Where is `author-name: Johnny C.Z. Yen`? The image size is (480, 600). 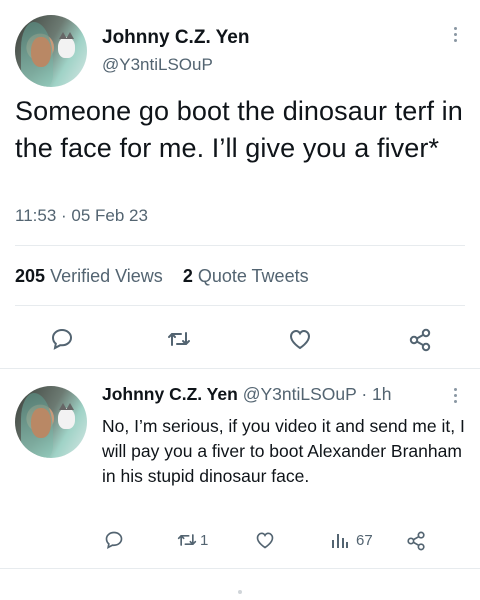
author-name: Johnny C.Z. Yen is located at coordinates (175, 38).